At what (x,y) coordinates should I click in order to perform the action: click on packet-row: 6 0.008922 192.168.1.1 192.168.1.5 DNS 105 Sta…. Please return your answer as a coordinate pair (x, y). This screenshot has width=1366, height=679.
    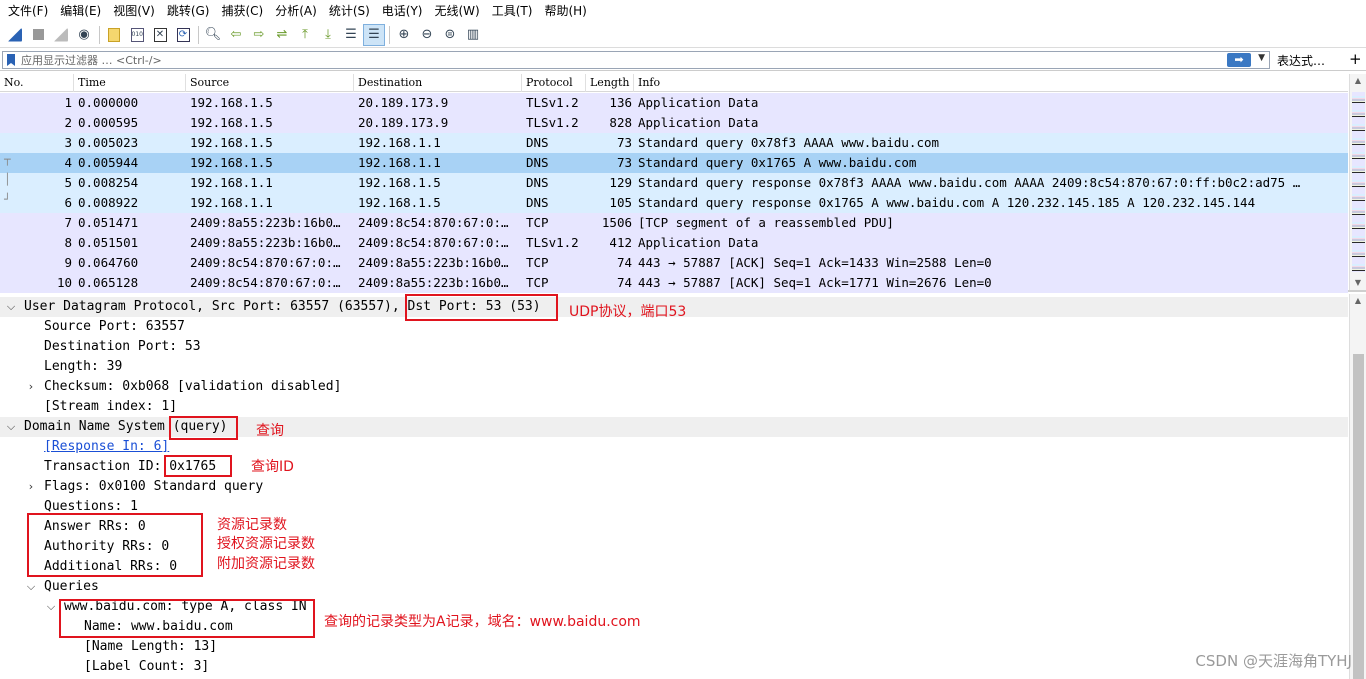
    Looking at the image, I should click on (674, 203).